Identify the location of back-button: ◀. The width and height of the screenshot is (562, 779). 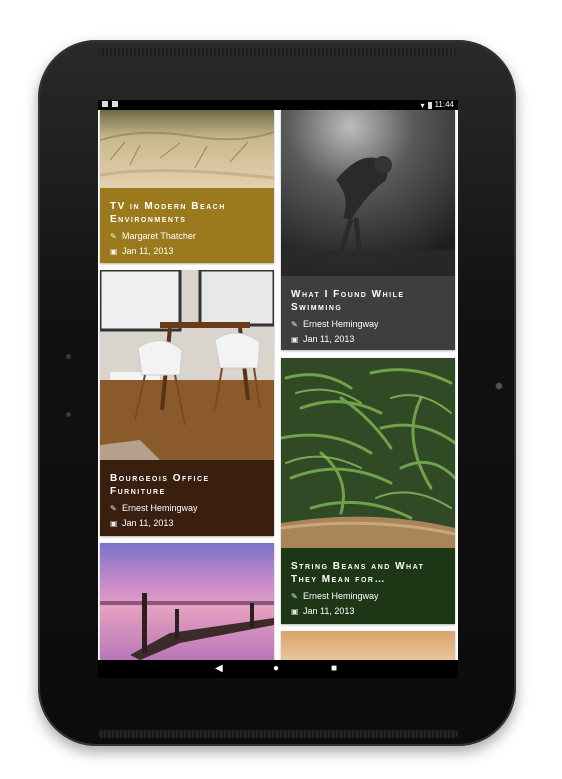
(219, 669).